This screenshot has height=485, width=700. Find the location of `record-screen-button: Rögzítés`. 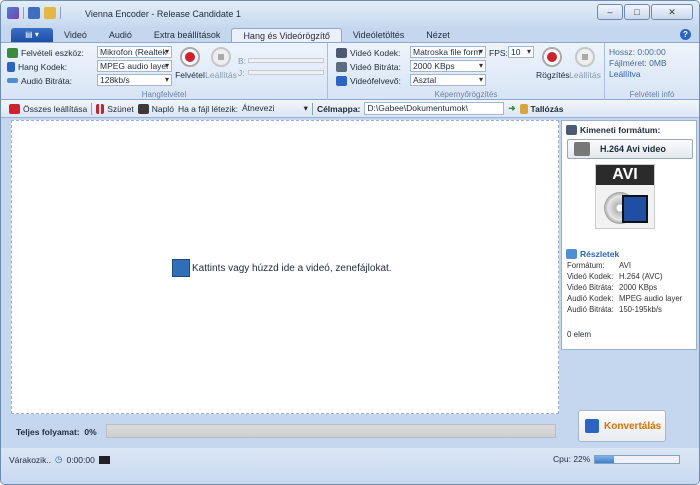

record-screen-button: Rögzítés is located at coordinates (553, 63).